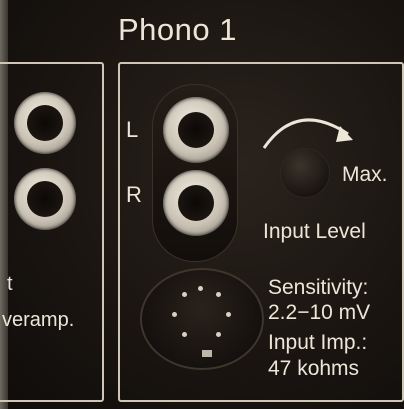 The height and width of the screenshot is (409, 404). What do you see at coordinates (196, 203) in the screenshot?
I see `phono-jack-right` at bounding box center [196, 203].